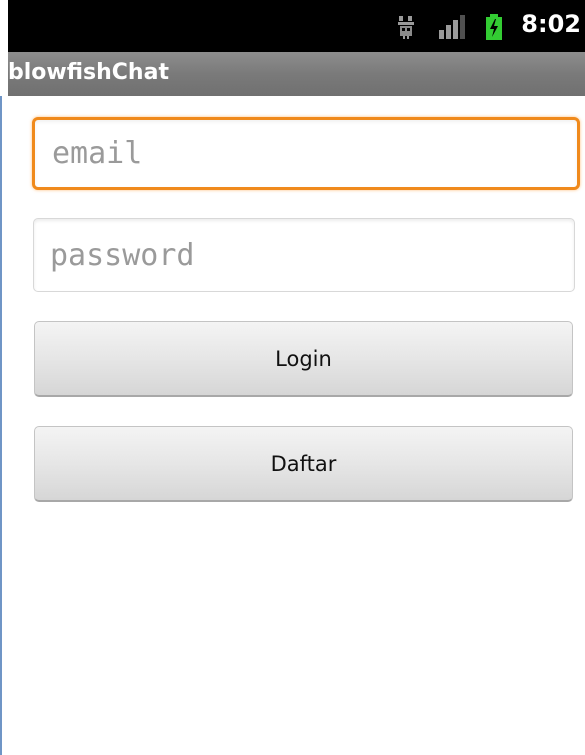 This screenshot has height=755, width=585. What do you see at coordinates (407, 29) in the screenshot?
I see `usb-debug-icon` at bounding box center [407, 29].